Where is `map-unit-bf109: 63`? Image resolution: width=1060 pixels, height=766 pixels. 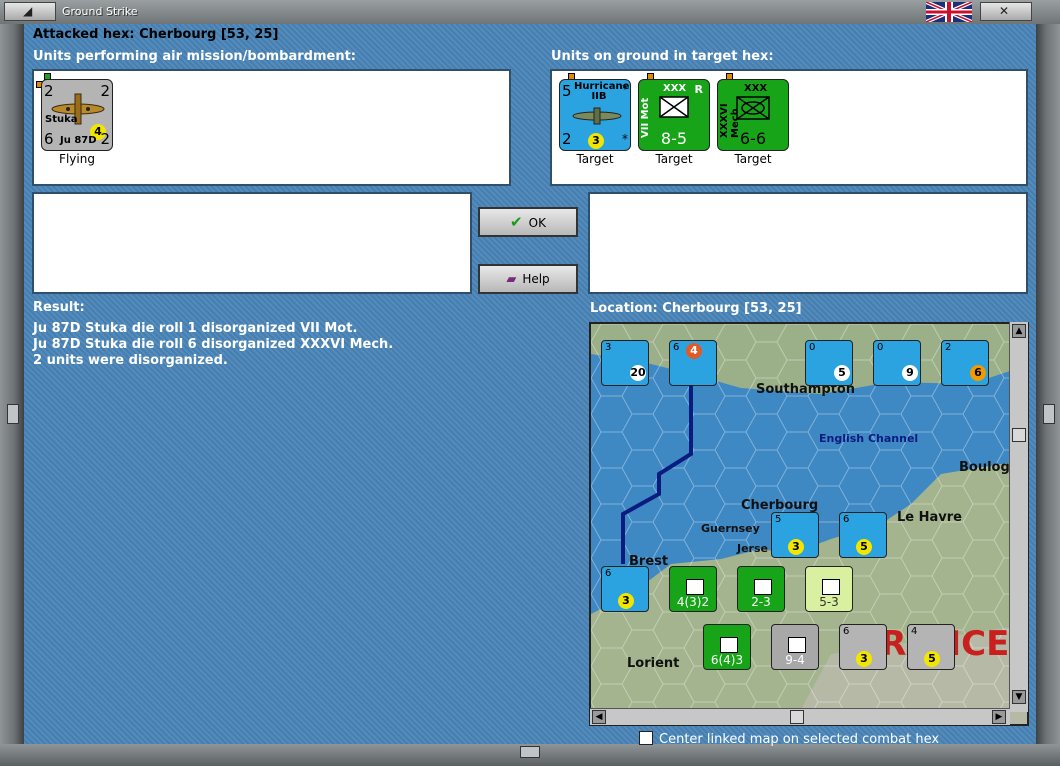 map-unit-bf109: 63 is located at coordinates (863, 647).